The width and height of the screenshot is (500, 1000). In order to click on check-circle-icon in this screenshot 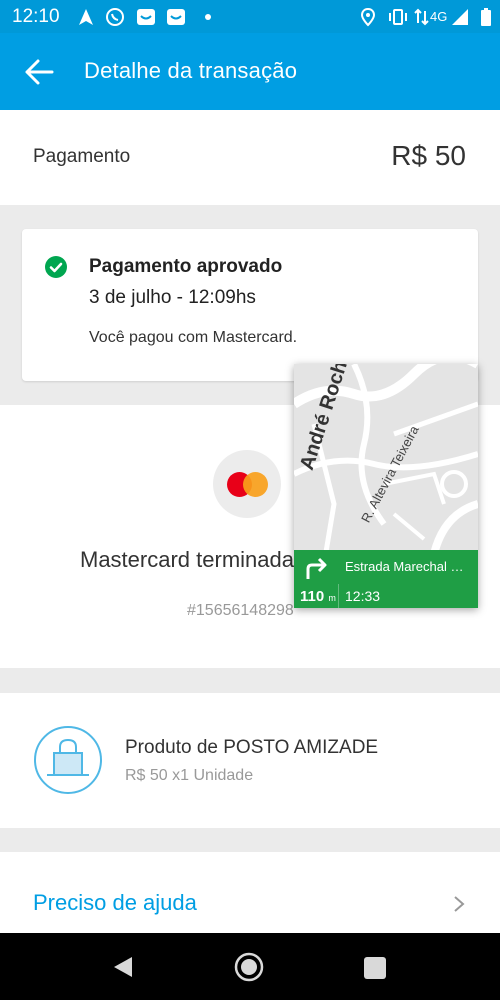, I will do `click(56, 267)`.